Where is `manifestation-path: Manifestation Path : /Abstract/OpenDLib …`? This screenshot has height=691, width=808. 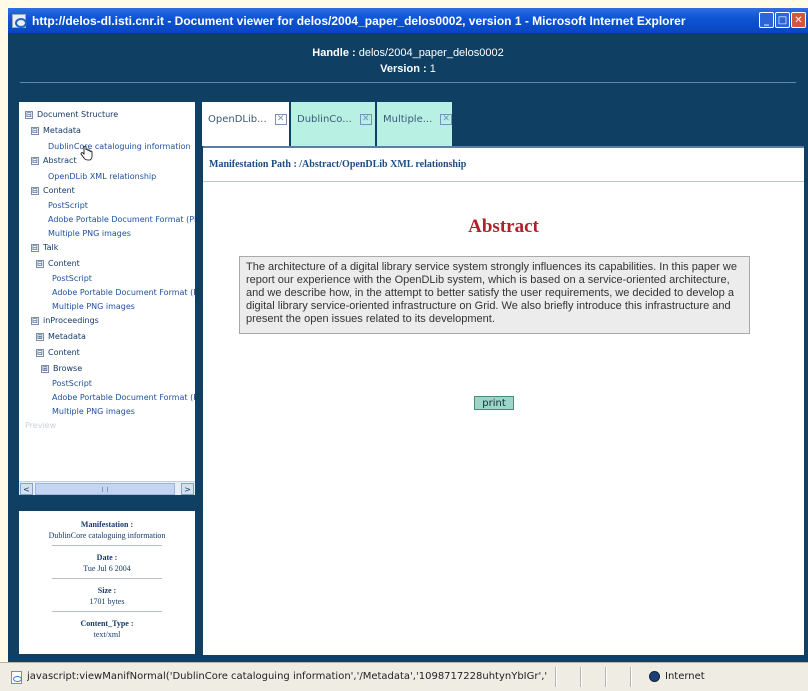 manifestation-path: Manifestation Path : /Abstract/OpenDLib … is located at coordinates (338, 164).